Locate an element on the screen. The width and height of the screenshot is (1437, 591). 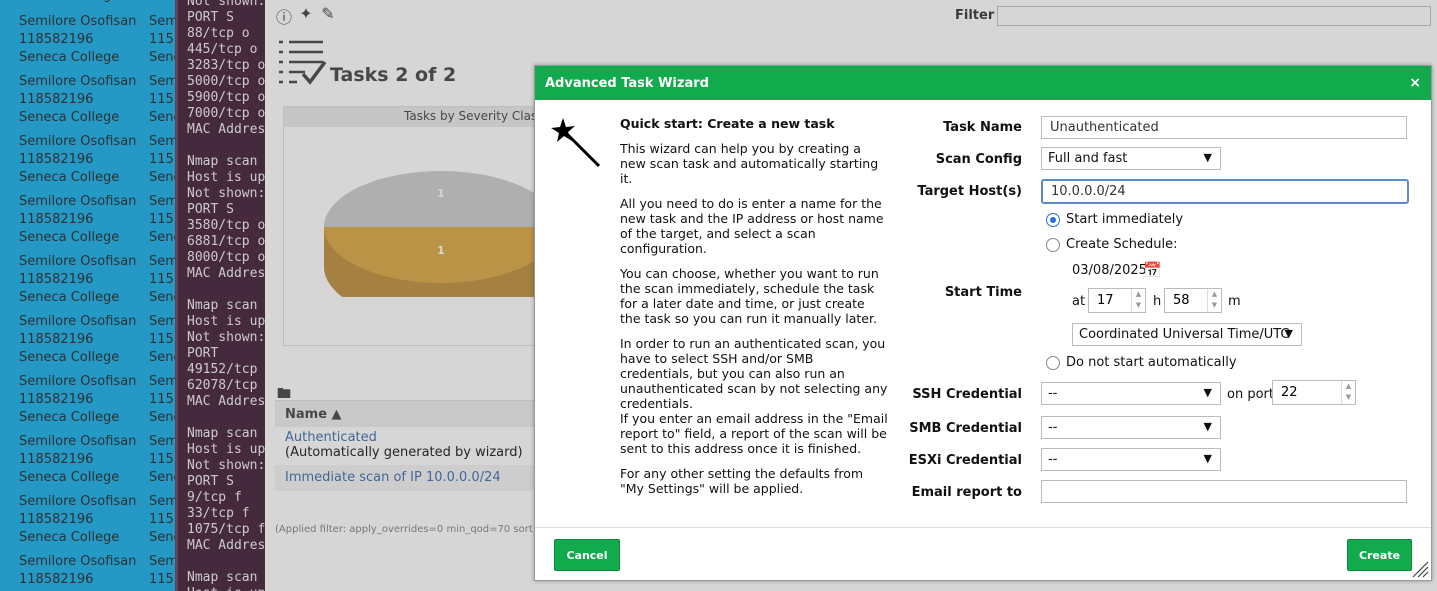
ssh-credential-value: -- is located at coordinates (1053, 393).